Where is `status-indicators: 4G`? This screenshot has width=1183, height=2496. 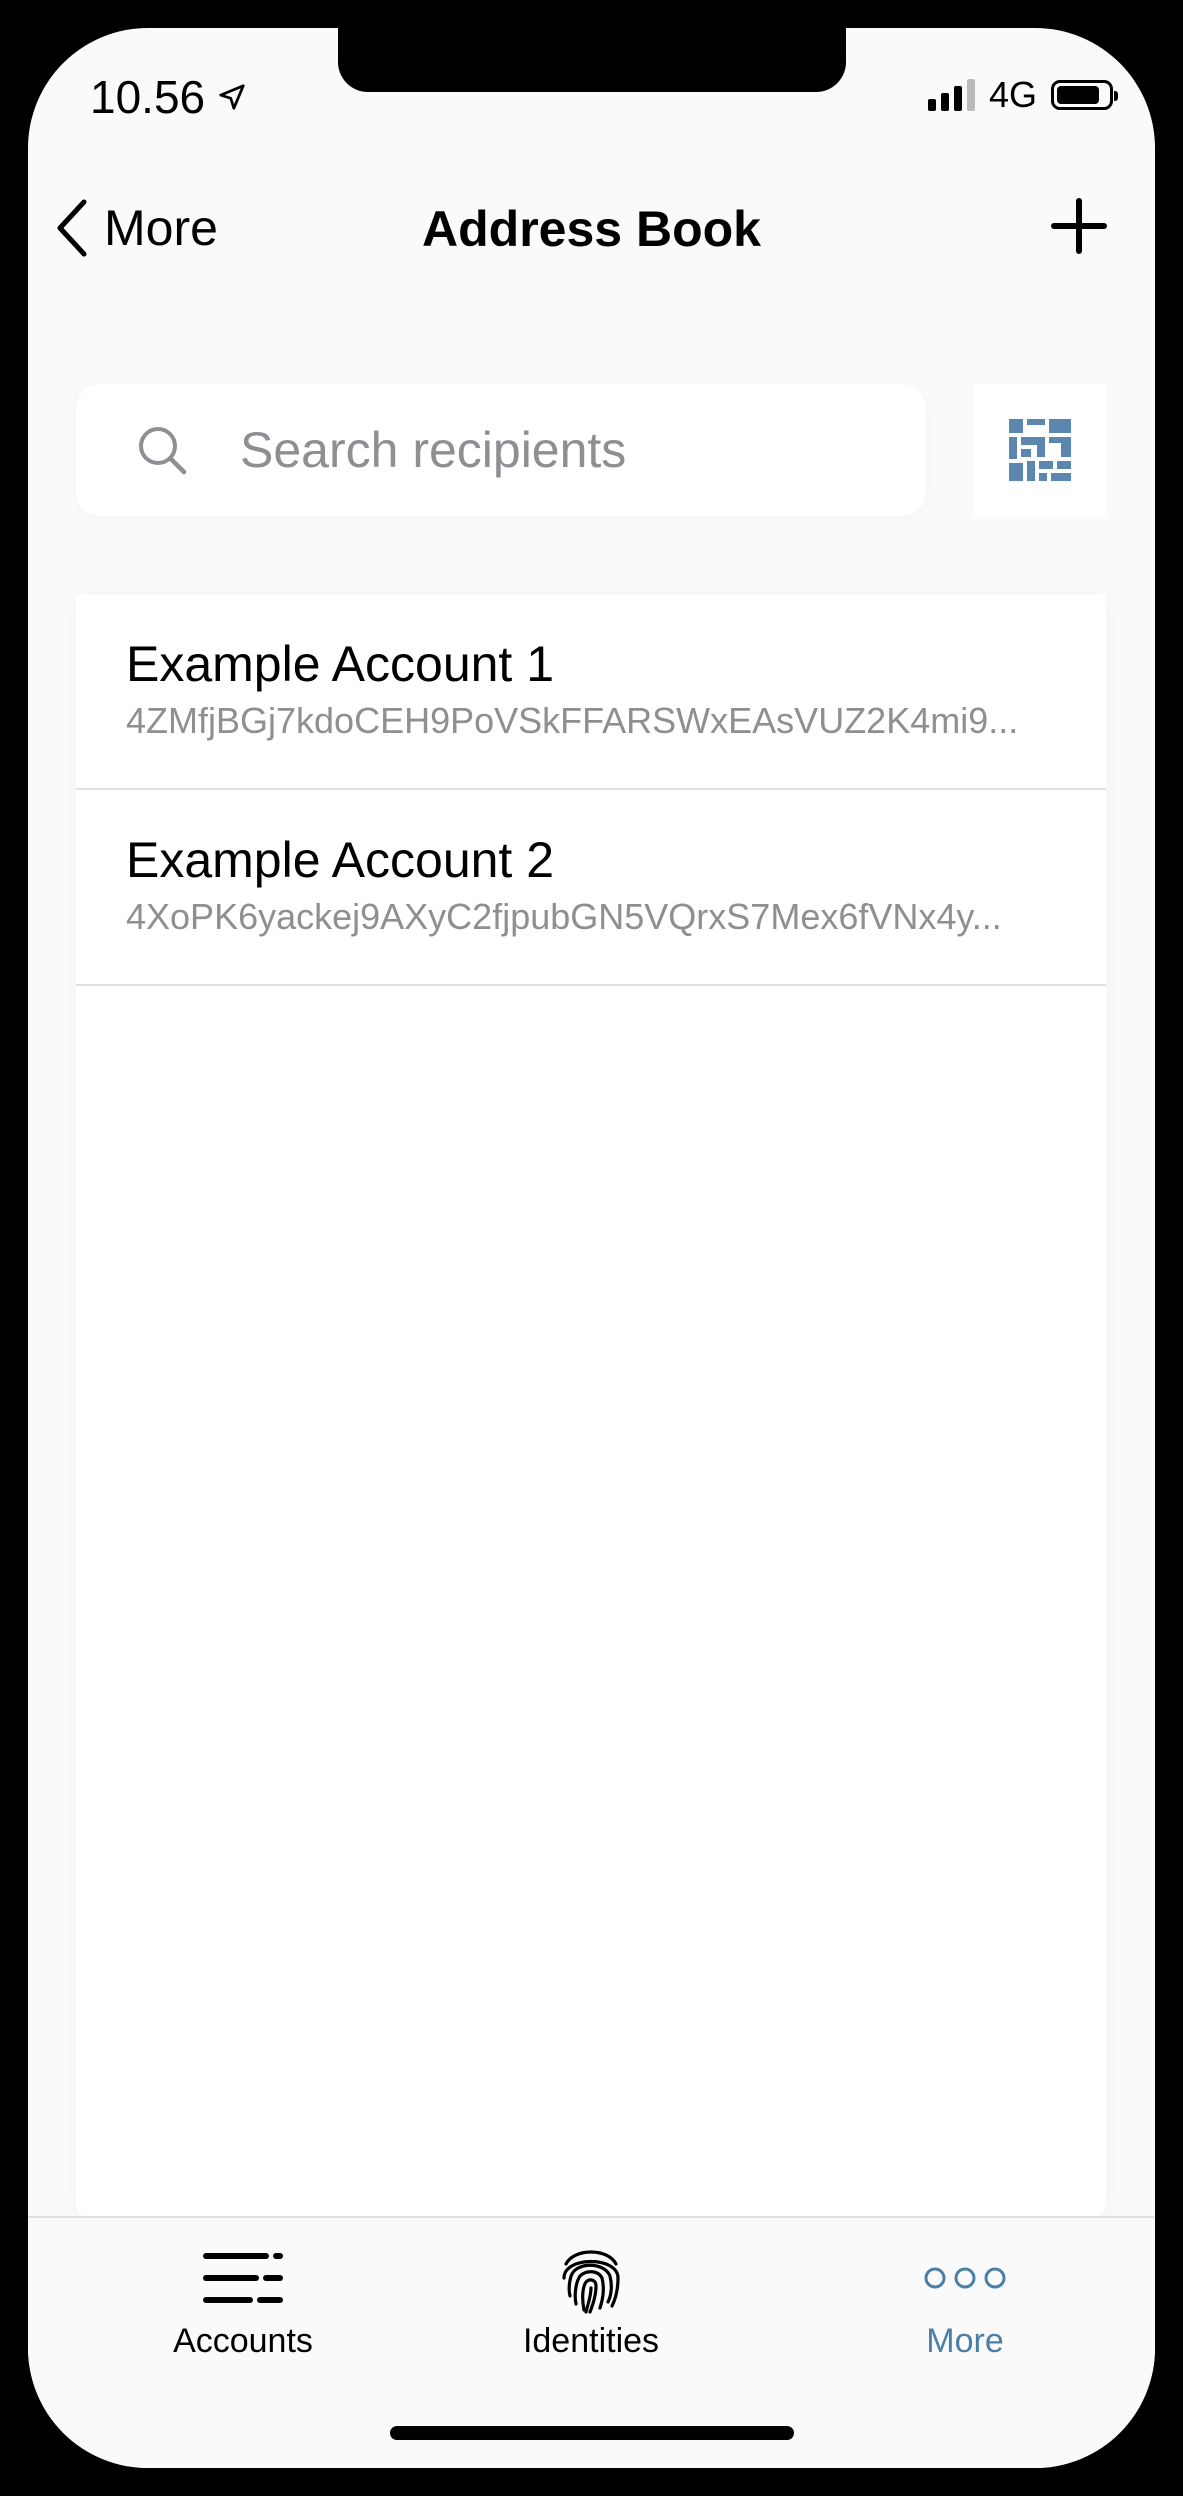 status-indicators: 4G is located at coordinates (1022, 95).